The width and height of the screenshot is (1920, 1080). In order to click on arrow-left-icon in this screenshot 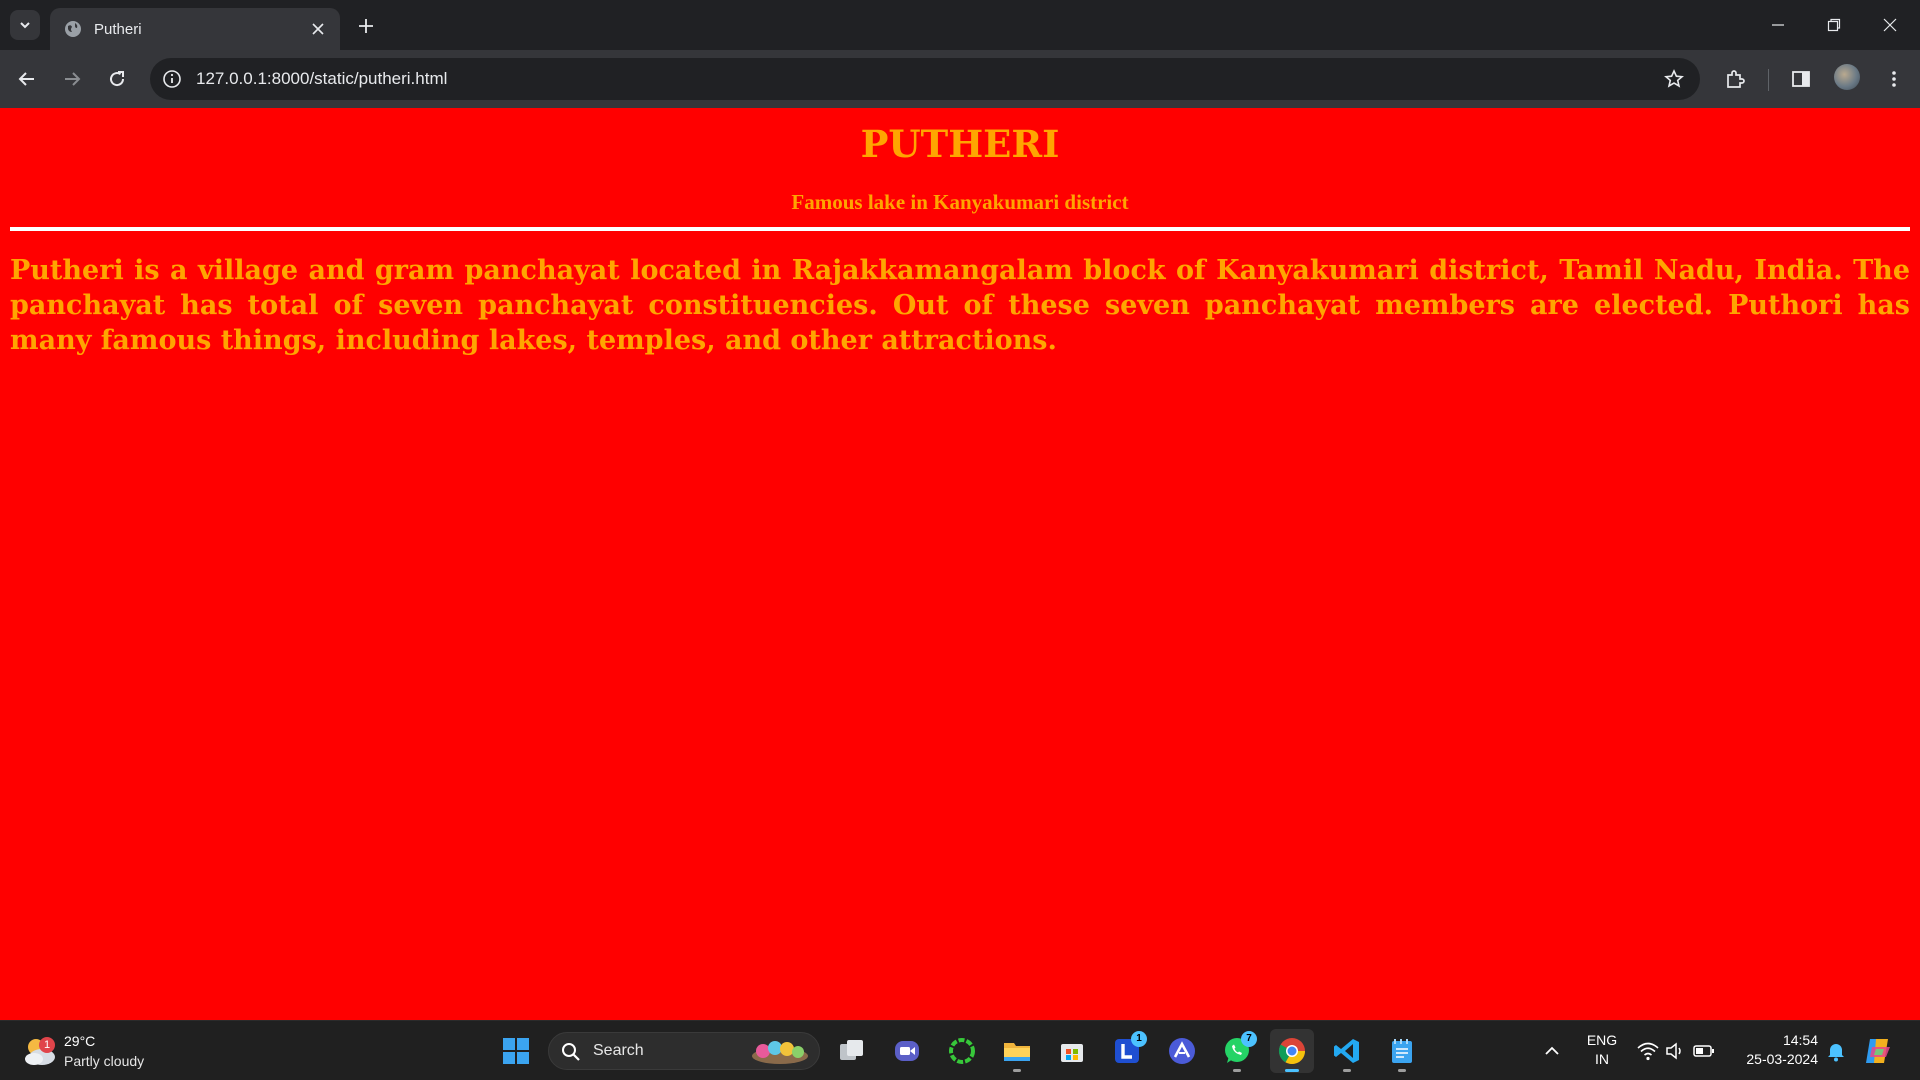, I will do `click(26, 79)`.